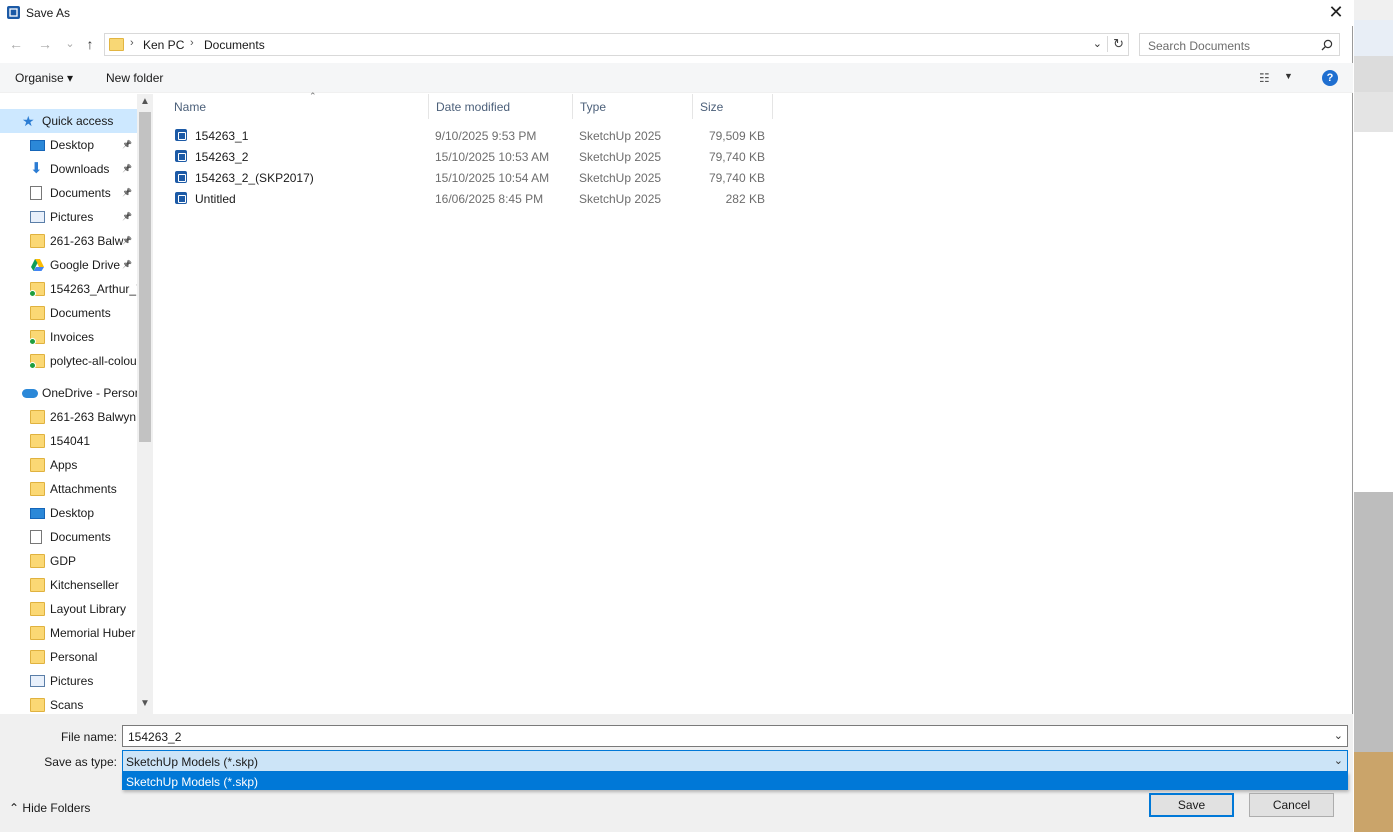 Image resolution: width=1393 pixels, height=832 pixels. What do you see at coordinates (13, 12) in the screenshot?
I see `sketchup-app-icon` at bounding box center [13, 12].